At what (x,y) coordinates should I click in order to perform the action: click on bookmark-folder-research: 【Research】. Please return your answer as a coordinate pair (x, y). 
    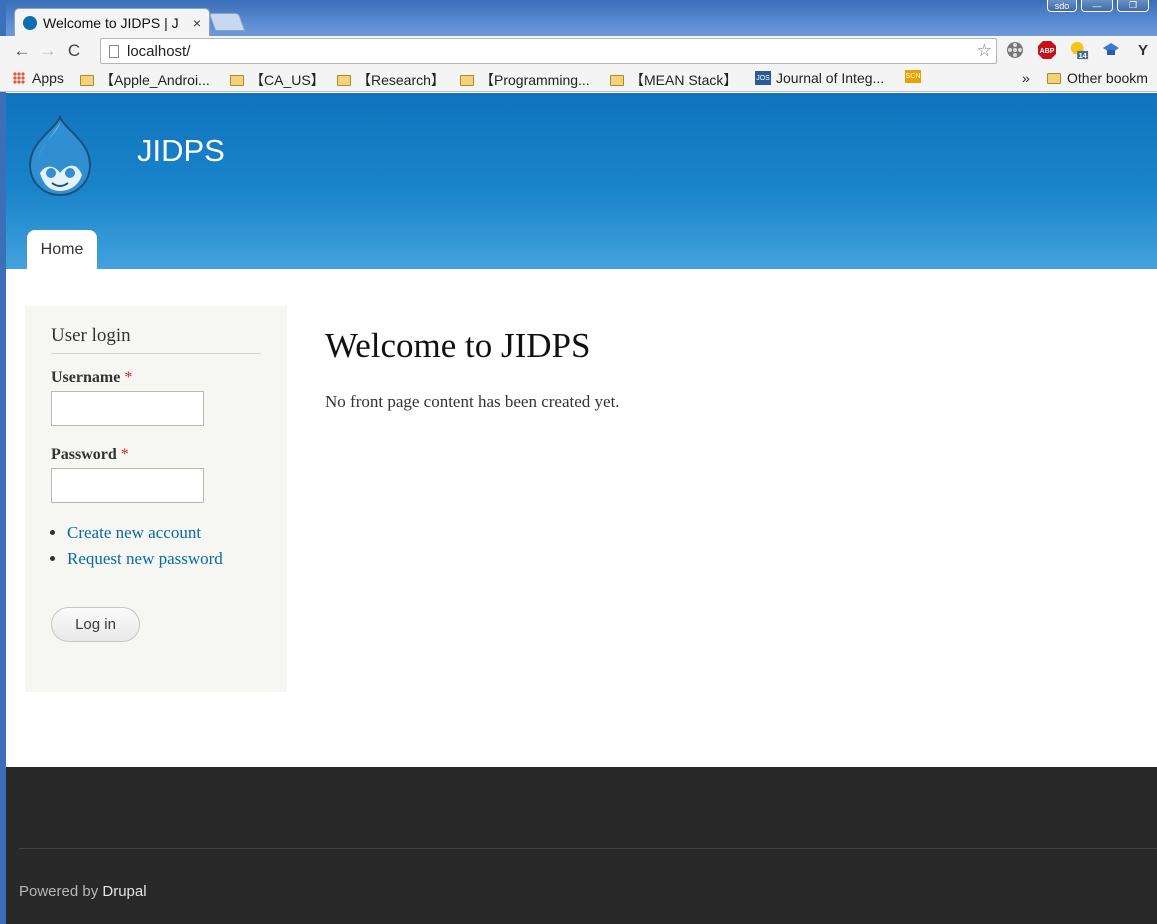
    Looking at the image, I should click on (391, 80).